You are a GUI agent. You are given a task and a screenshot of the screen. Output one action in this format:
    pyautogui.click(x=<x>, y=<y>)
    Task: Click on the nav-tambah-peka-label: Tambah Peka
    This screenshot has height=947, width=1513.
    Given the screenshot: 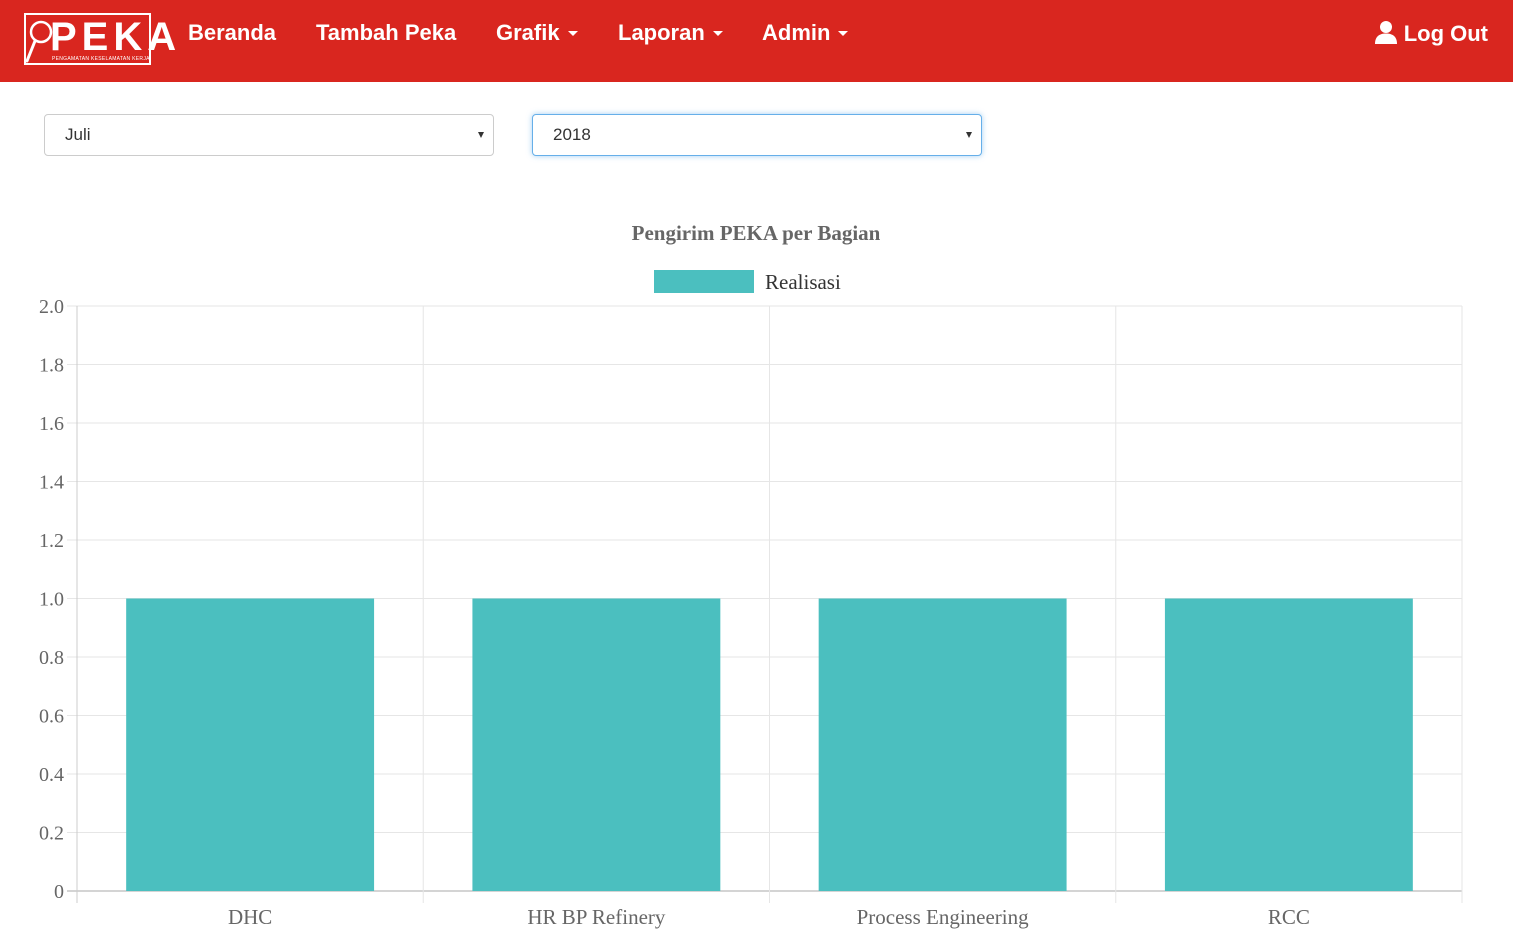 What is the action you would take?
    pyautogui.click(x=386, y=32)
    